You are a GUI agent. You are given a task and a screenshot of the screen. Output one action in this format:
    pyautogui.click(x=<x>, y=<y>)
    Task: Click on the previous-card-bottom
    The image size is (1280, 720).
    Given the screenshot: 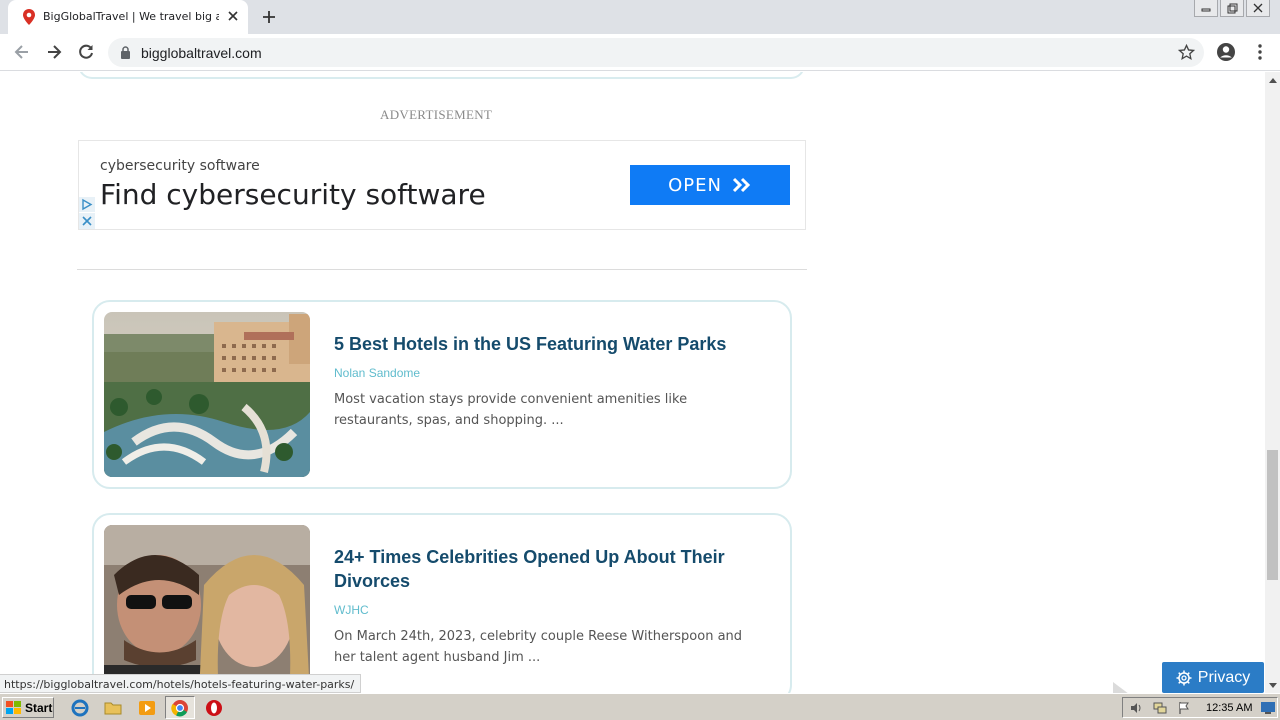 What is the action you would take?
    pyautogui.click(x=441, y=75)
    